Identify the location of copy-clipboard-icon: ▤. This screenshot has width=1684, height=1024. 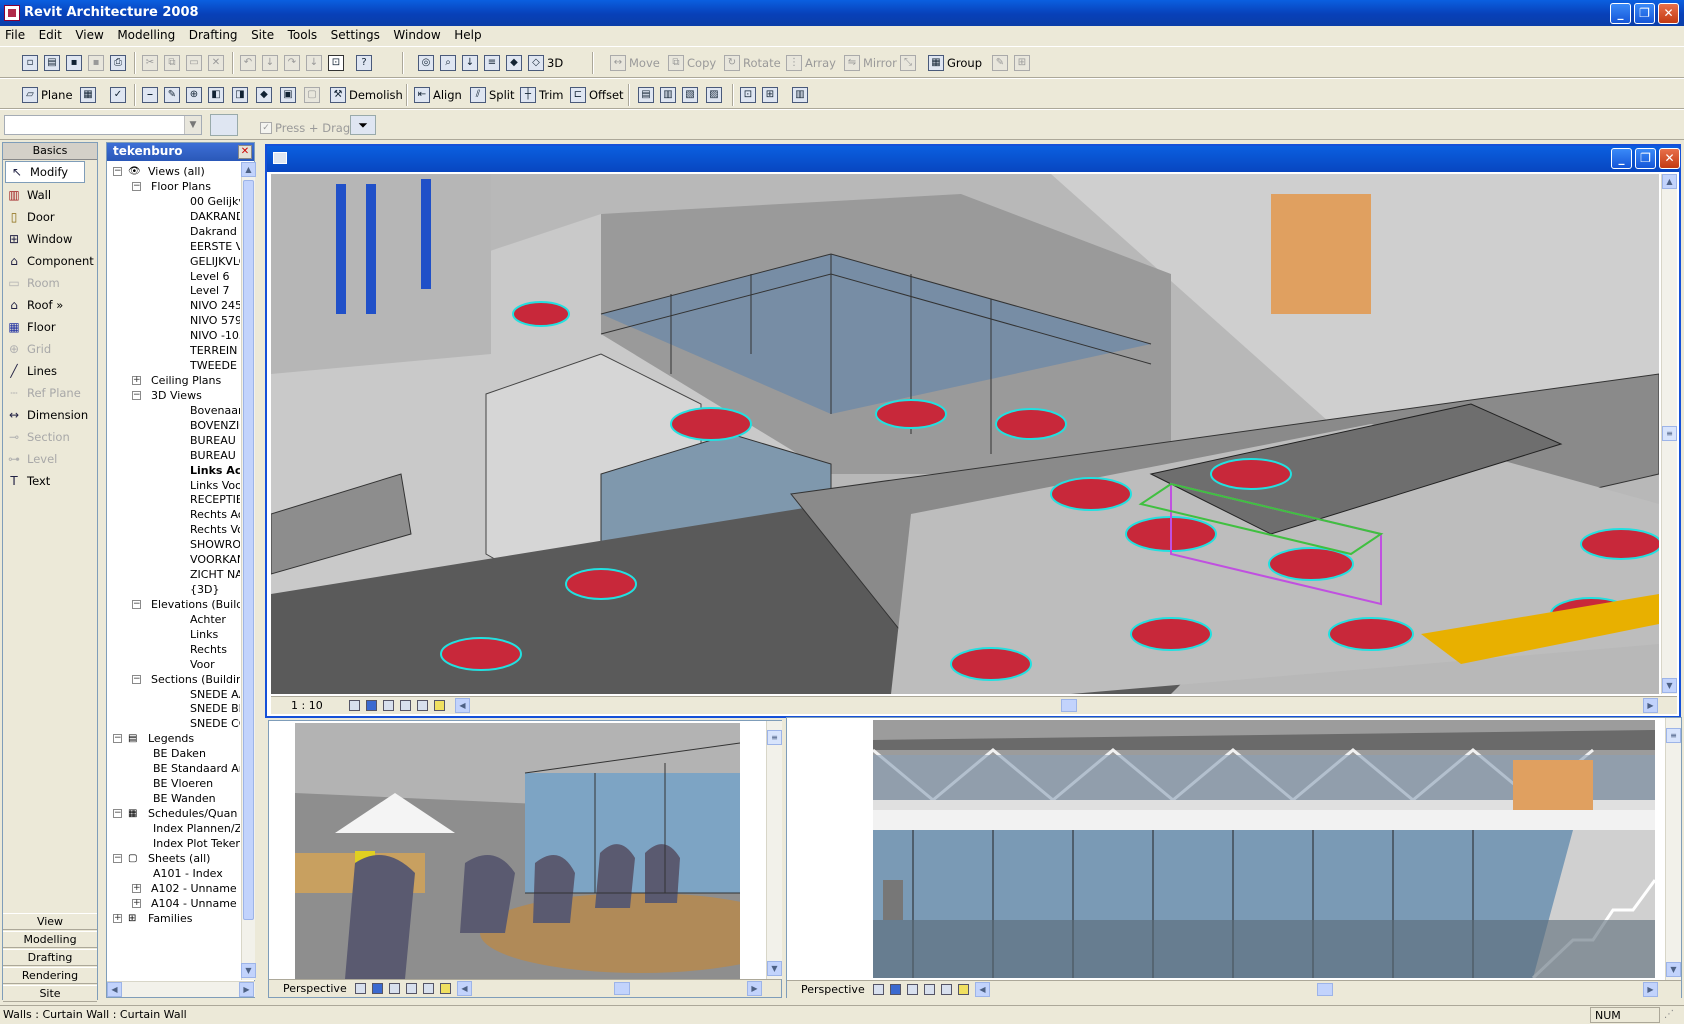
(646, 95).